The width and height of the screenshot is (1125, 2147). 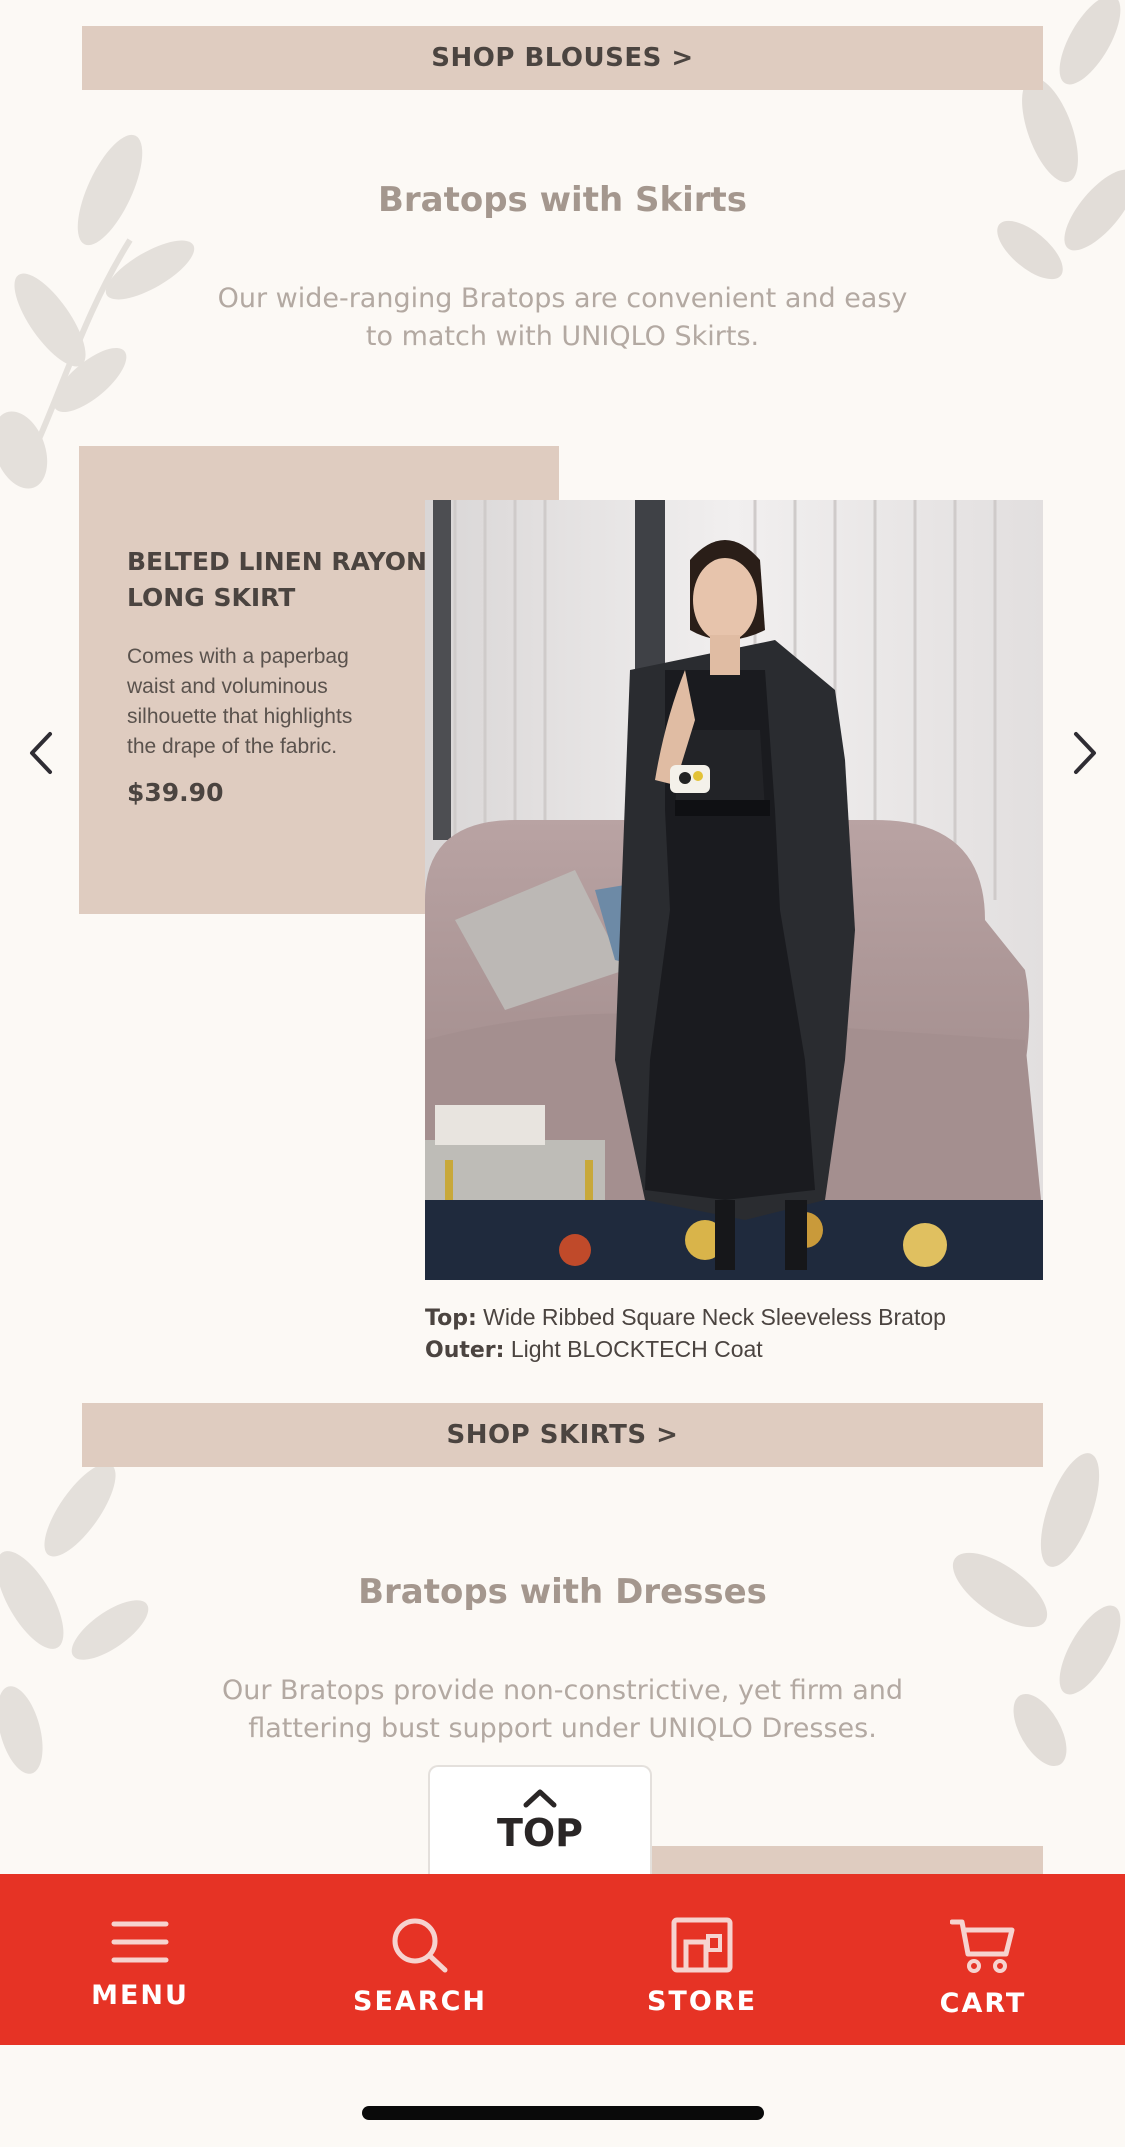 I want to click on nav-store: STORE, so click(x=702, y=1959).